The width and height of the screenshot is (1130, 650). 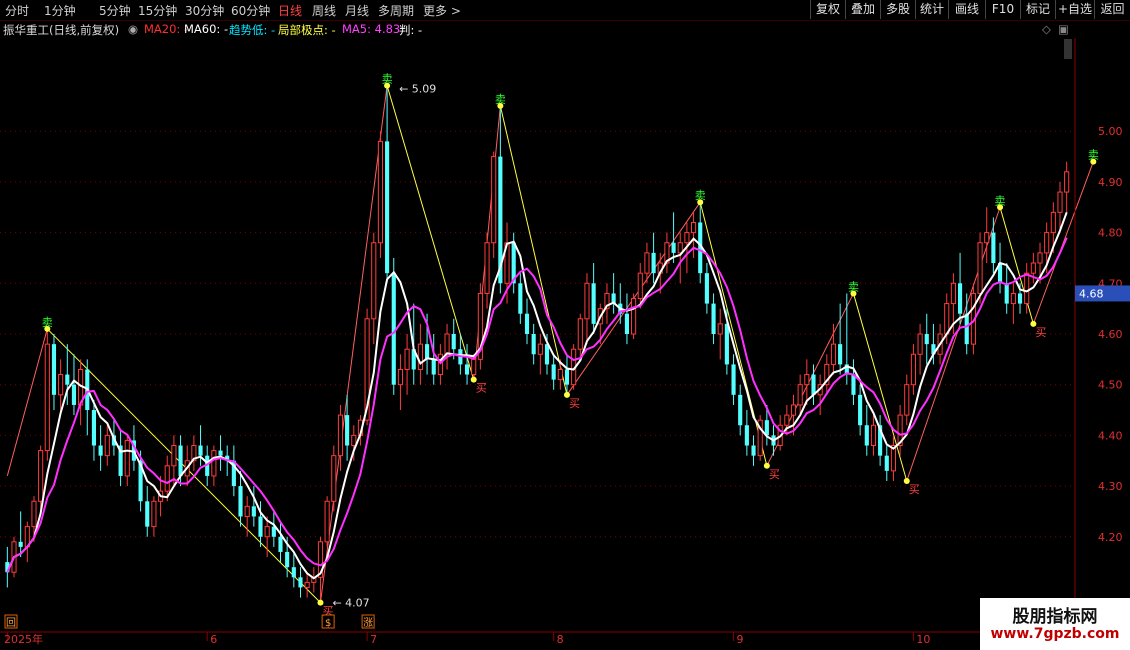 I want to click on y-tick-label: 4.20, so click(x=1110, y=537).